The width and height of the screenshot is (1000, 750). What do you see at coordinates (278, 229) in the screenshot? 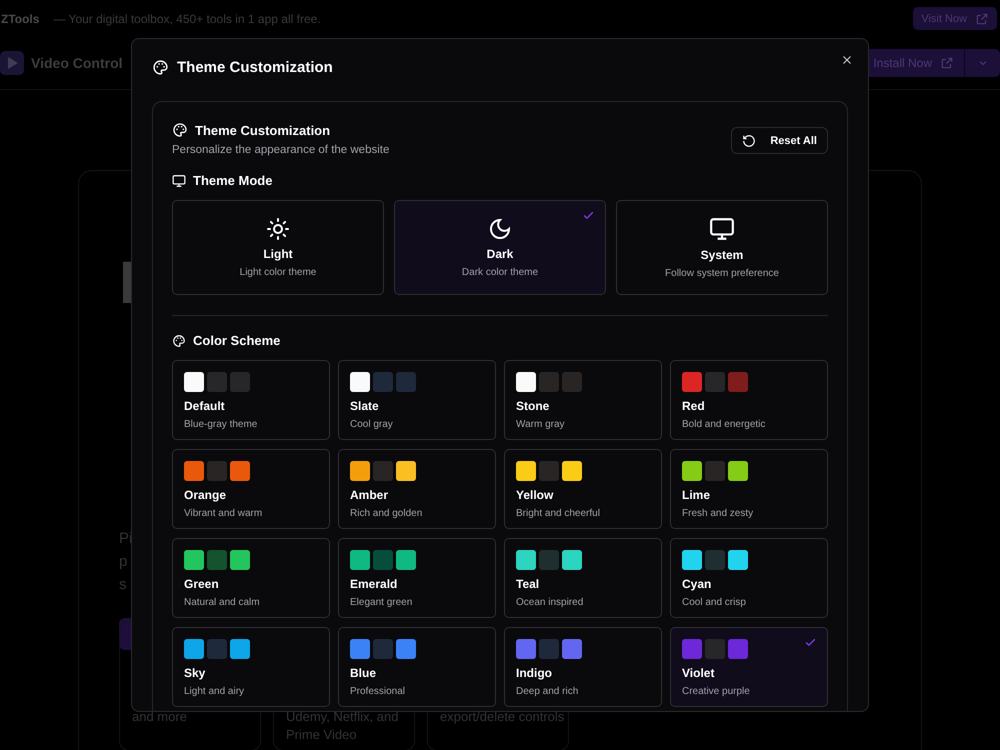
I see `sun-icon` at bounding box center [278, 229].